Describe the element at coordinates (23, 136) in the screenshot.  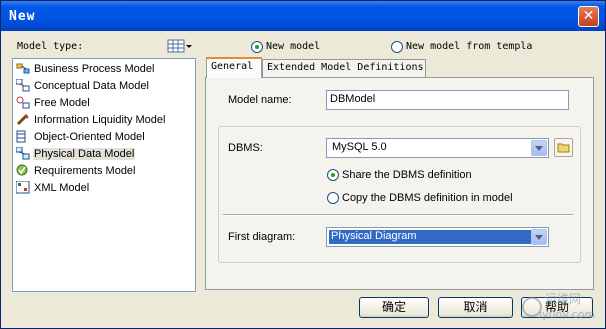
I see `object-oriented-icon` at that location.